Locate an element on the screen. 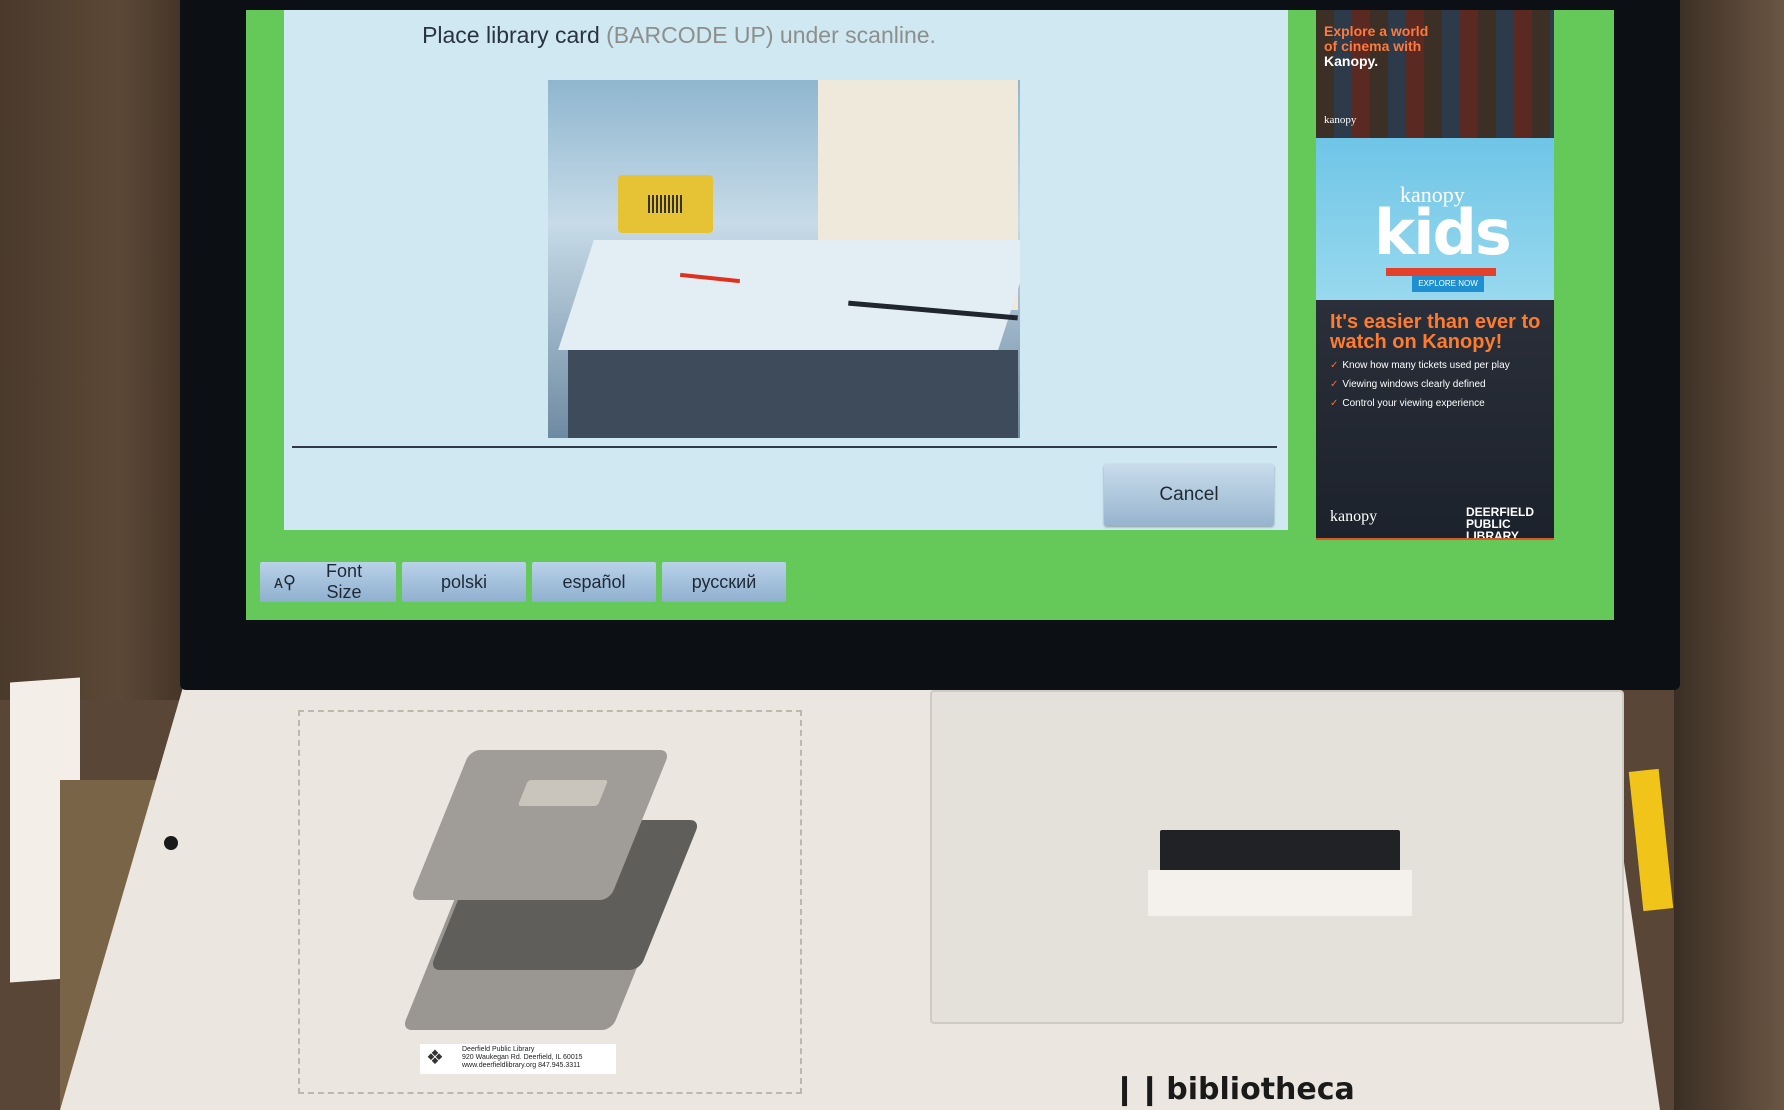  font-size-label: Font Size is located at coordinates (344, 581).